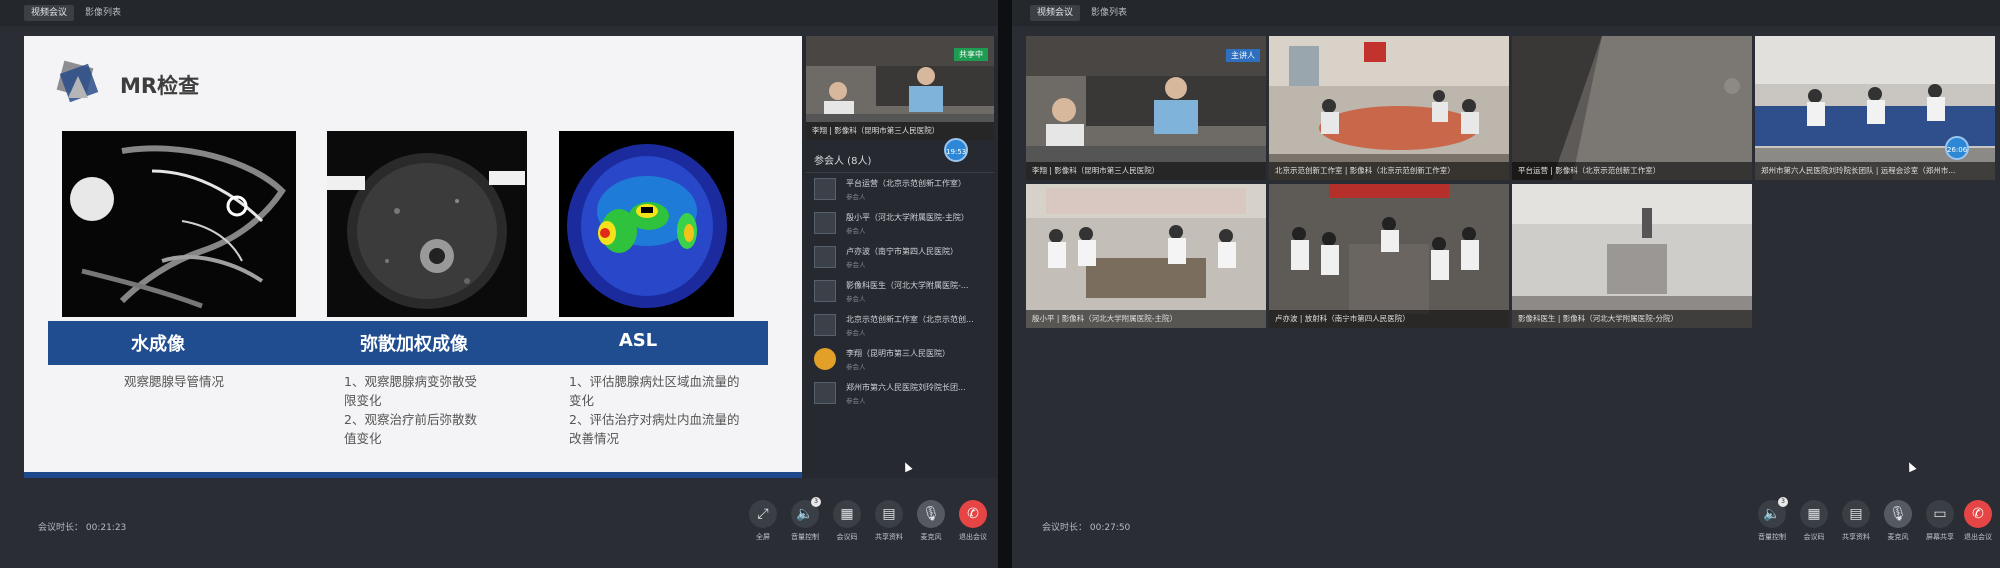 The width and height of the screenshot is (2000, 568). What do you see at coordinates (1243, 55) in the screenshot?
I see `presenter-badge: 主讲人` at bounding box center [1243, 55].